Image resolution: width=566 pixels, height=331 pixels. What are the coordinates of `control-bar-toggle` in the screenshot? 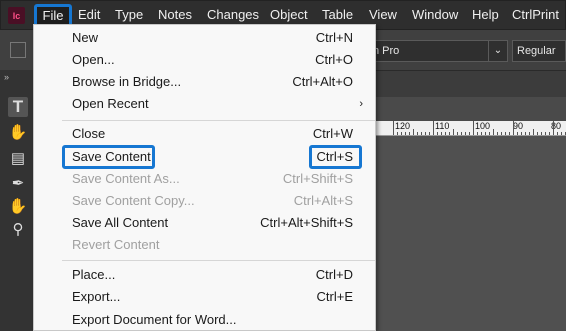 It's located at (18, 50).